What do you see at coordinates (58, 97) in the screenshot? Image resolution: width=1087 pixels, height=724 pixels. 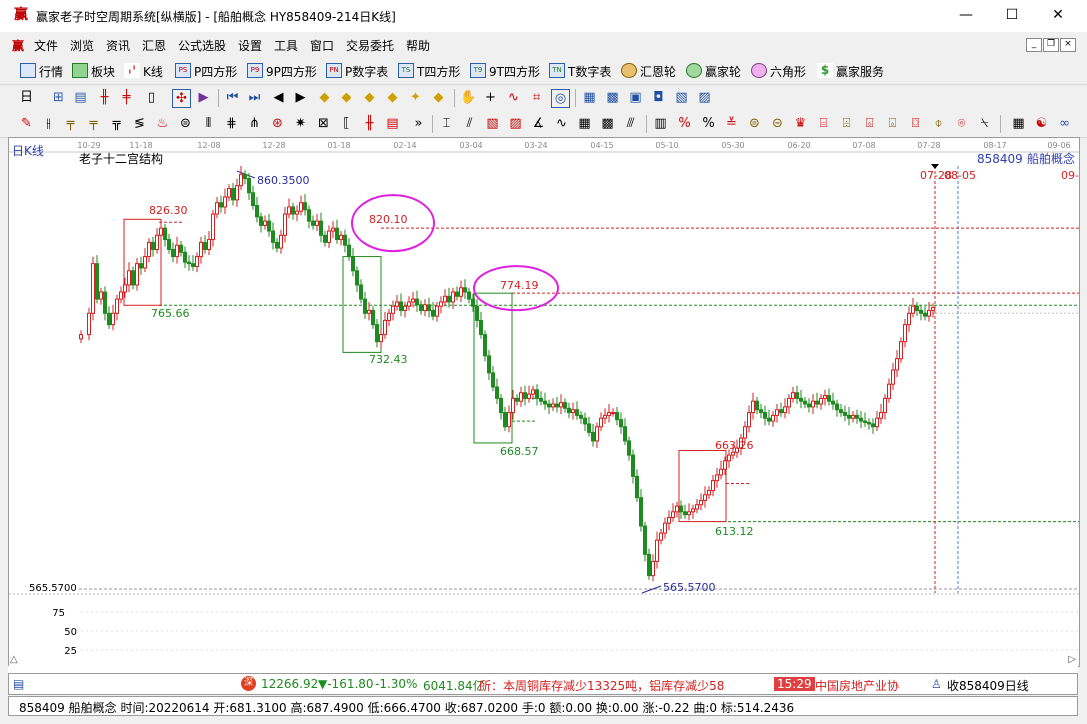 I see `indicator-icon: ⊞` at bounding box center [58, 97].